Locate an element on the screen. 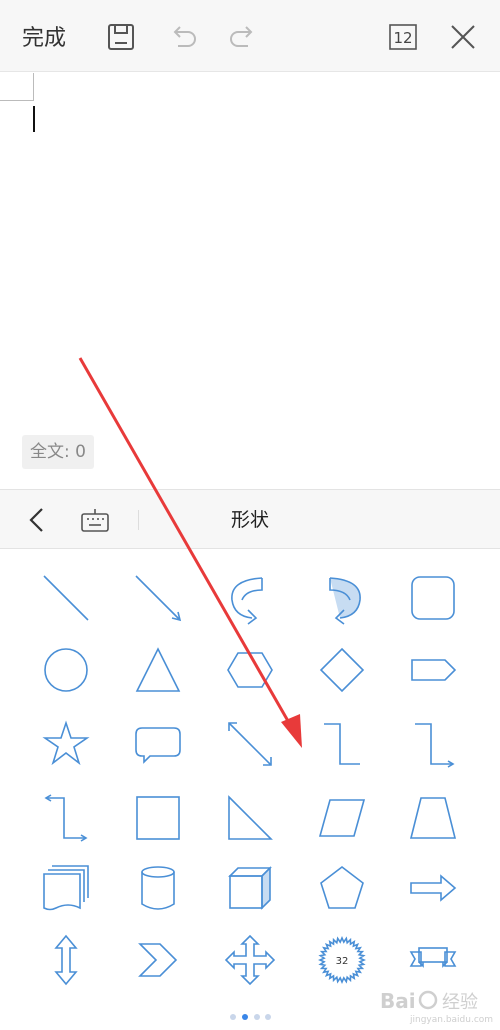 The width and height of the screenshot is (500, 1030). up-down-arrow-shape is located at coordinates (66, 960).